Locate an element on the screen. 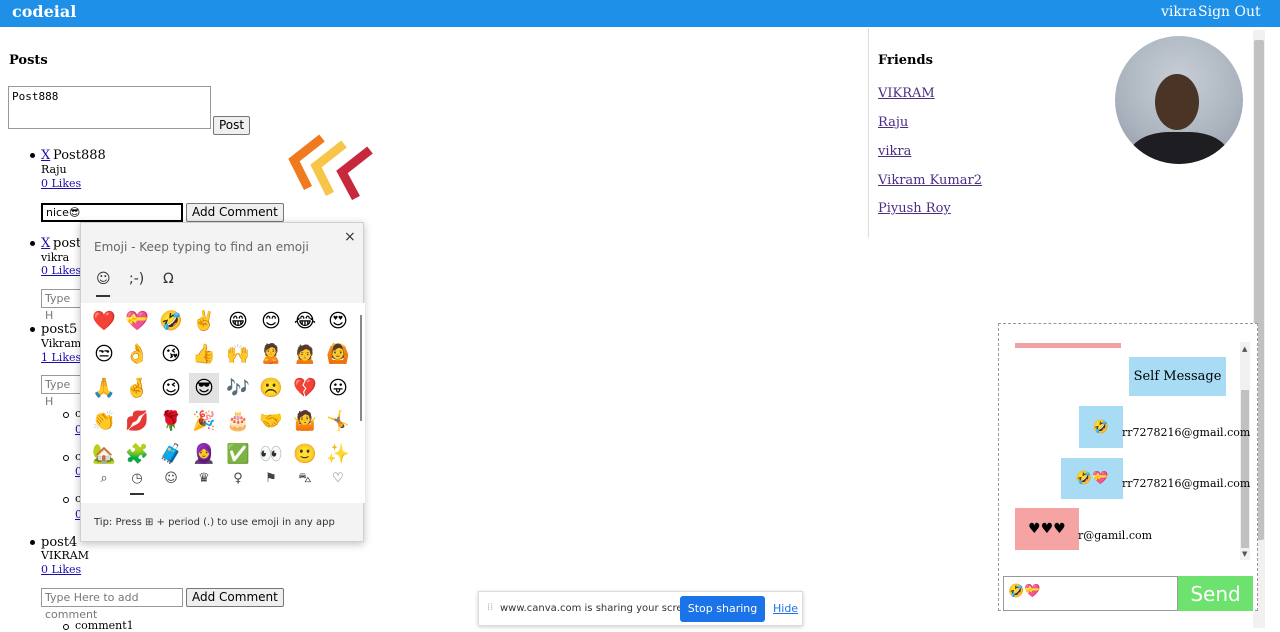 Image resolution: width=1280 pixels, height=632 pixels. column-divider is located at coordinates (868, 133).